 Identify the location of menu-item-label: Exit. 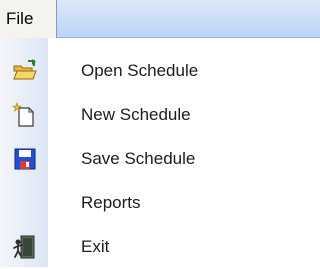
(95, 246).